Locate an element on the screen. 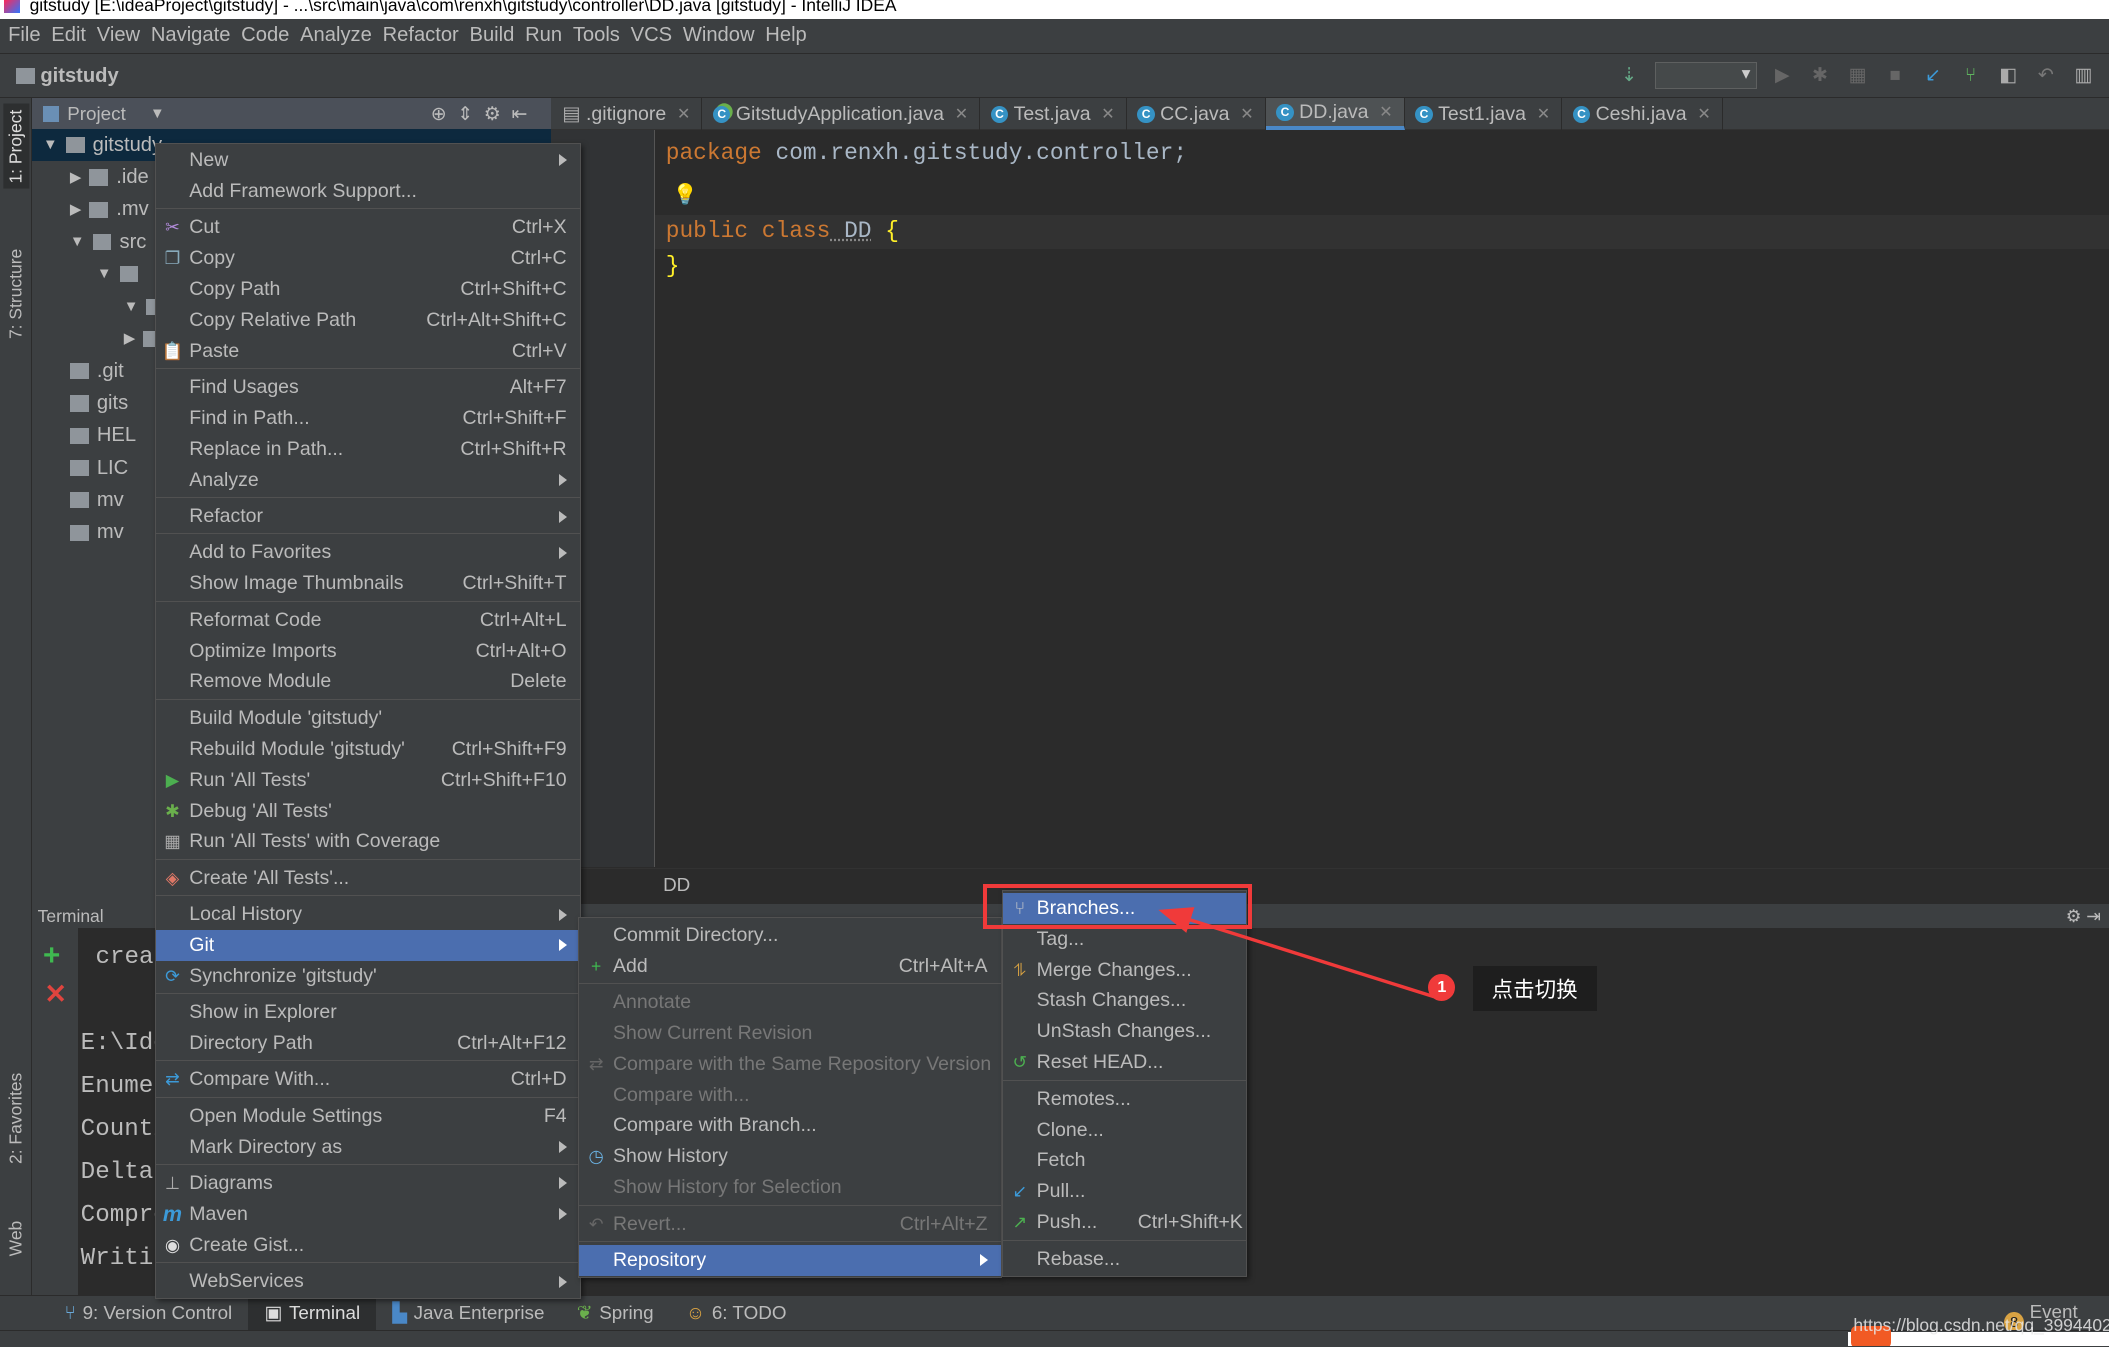  menu-navigate: Navigate is located at coordinates (191, 35).